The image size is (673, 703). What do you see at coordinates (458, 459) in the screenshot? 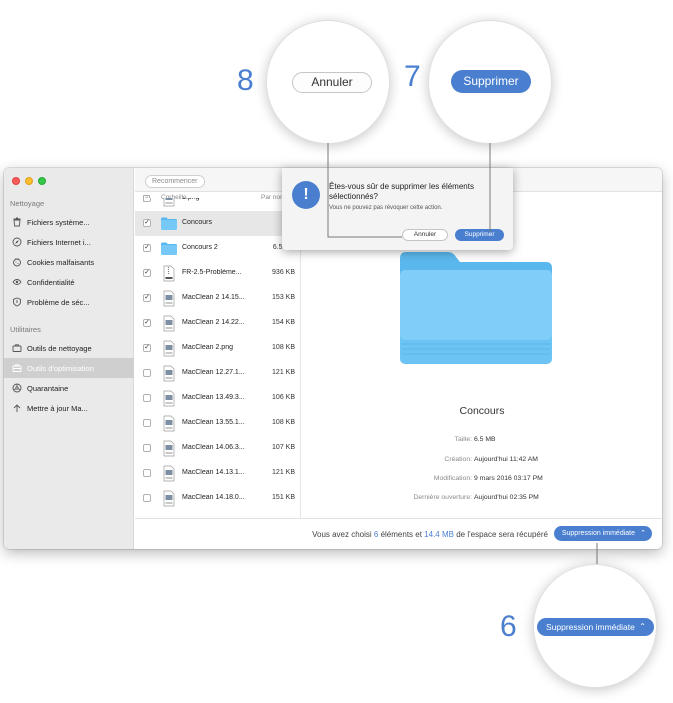
I see `detail-label: Création:` at bounding box center [458, 459].